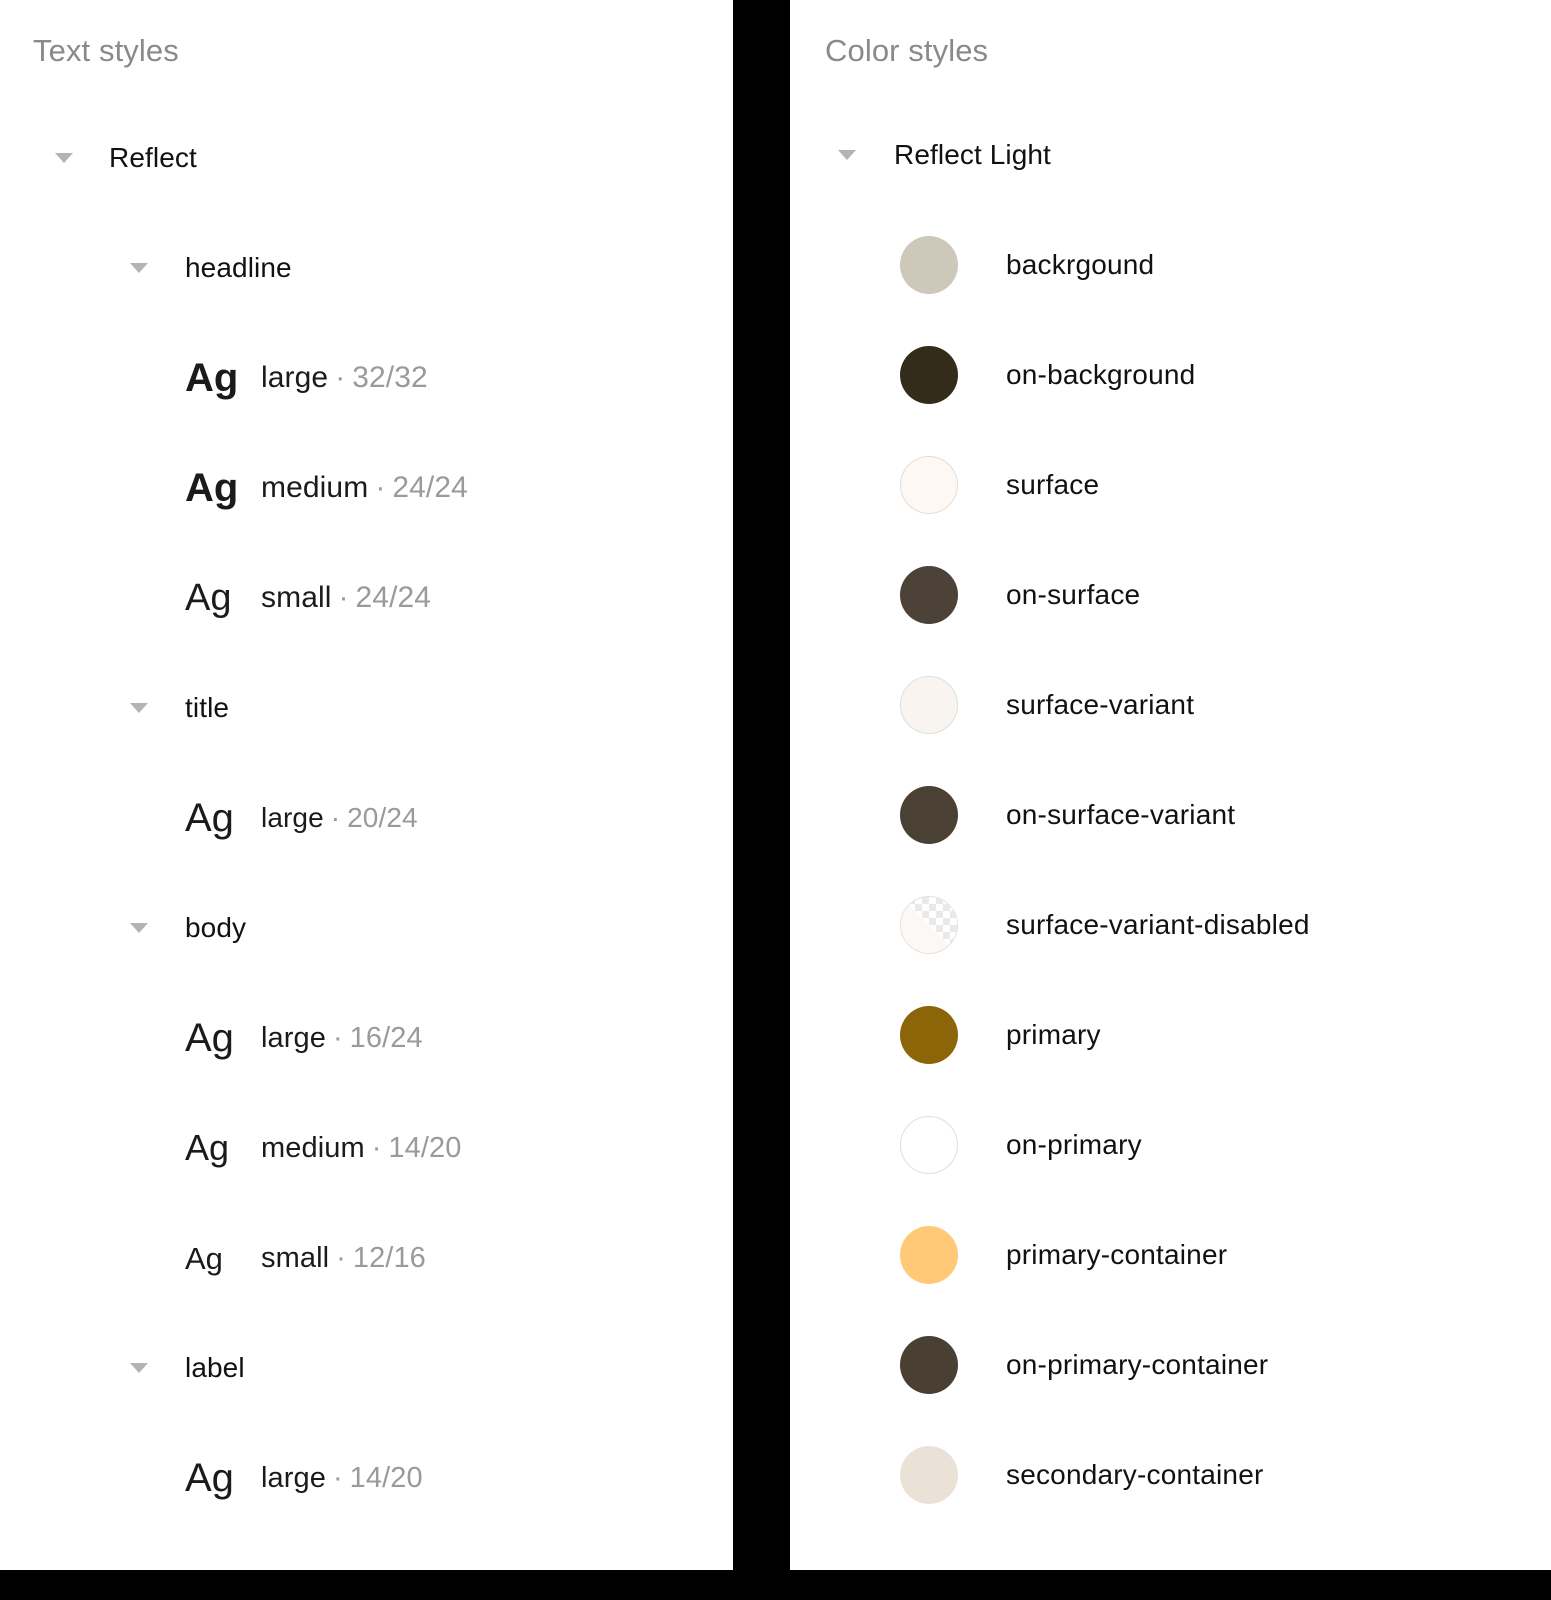 The height and width of the screenshot is (1600, 1551). What do you see at coordinates (1074, 1144) in the screenshot?
I see `color-style-name: on-primary` at bounding box center [1074, 1144].